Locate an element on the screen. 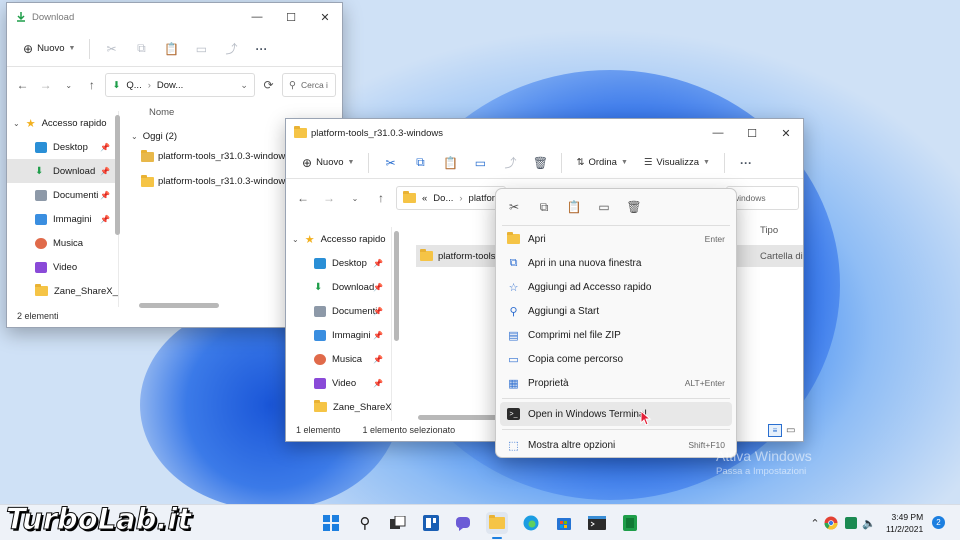 The height and width of the screenshot is (540, 960). column-header-type: Tipo is located at coordinates (769, 230).